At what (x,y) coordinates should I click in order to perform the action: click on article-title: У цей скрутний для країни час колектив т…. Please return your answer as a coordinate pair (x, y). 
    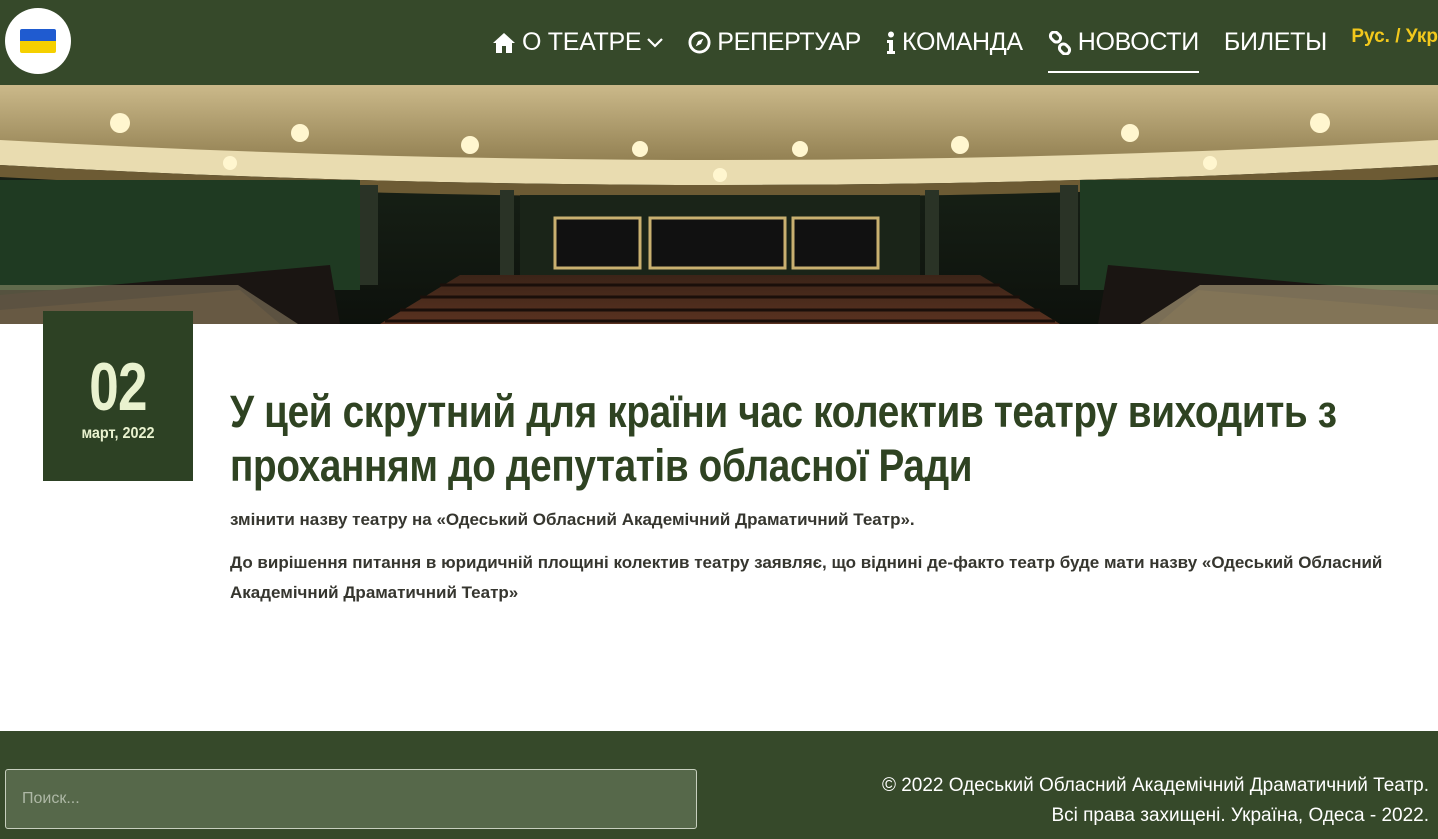
    Looking at the image, I should click on (783, 438).